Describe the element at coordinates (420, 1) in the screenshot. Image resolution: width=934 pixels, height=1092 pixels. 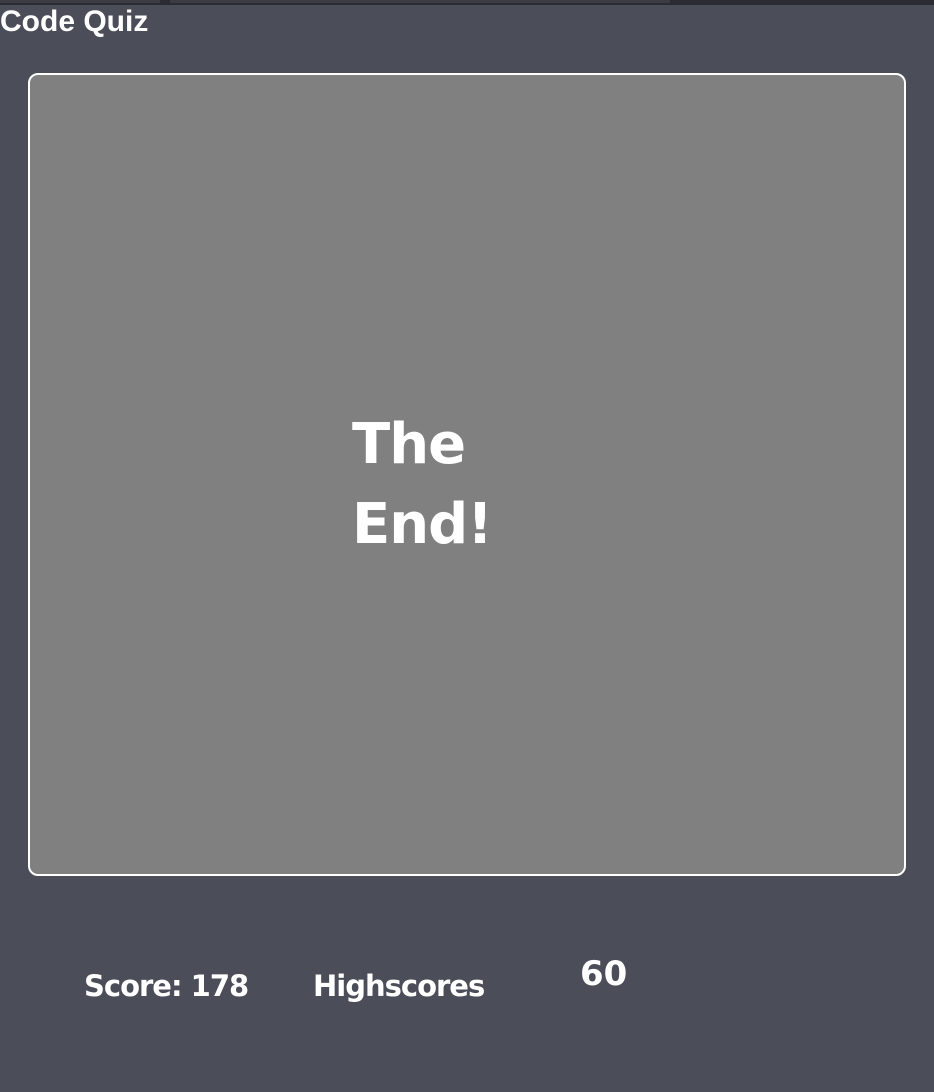
I see `top-strip-segment` at that location.